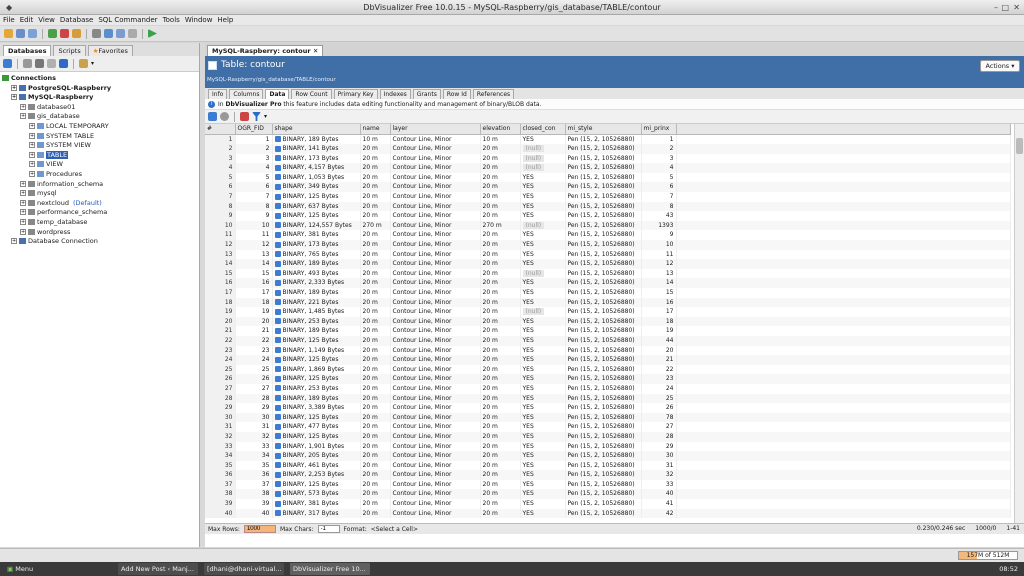  What do you see at coordinates (225, 20) in the screenshot?
I see `menu-help: Help` at bounding box center [225, 20].